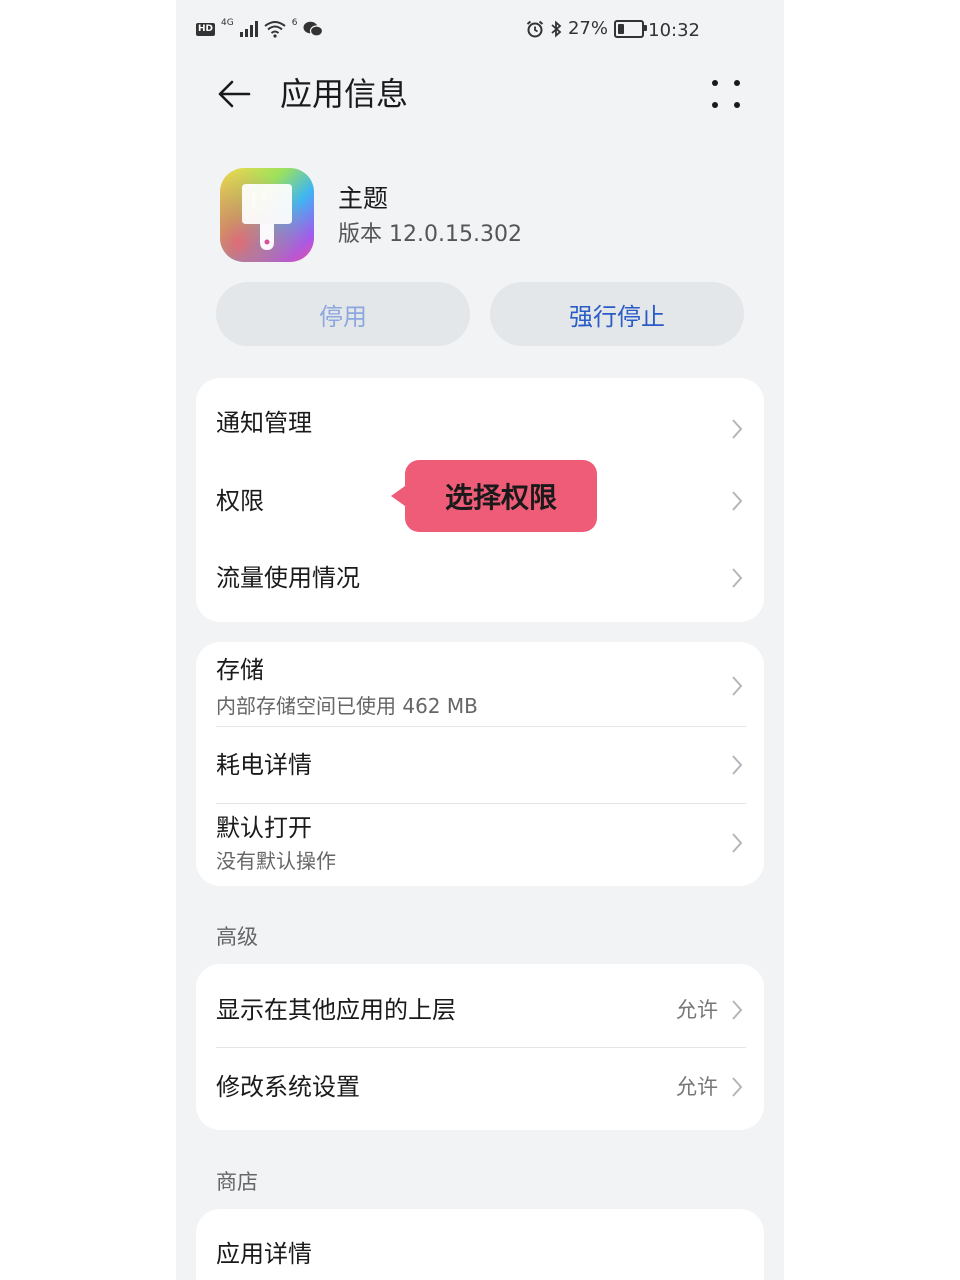 The image size is (960, 1280). What do you see at coordinates (264, 1254) in the screenshot?
I see `list-item-title: 应用详情` at bounding box center [264, 1254].